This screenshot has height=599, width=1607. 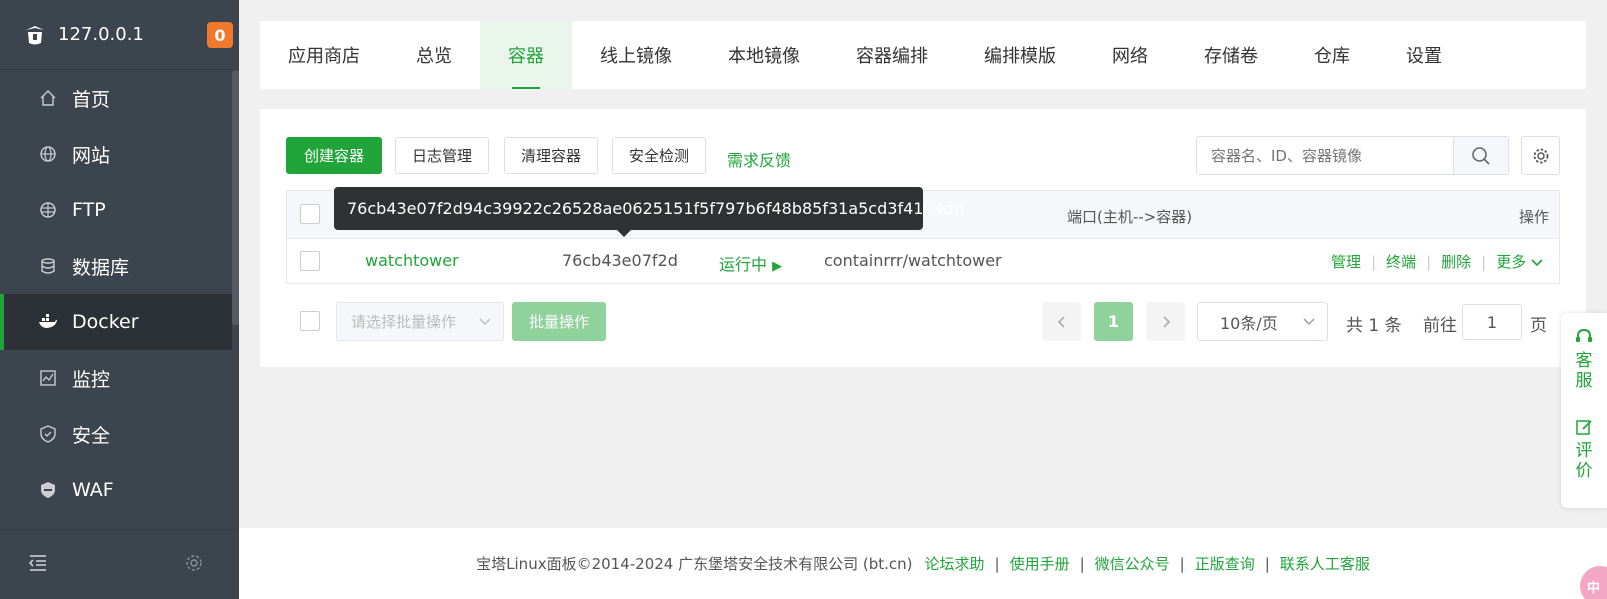 I want to click on notification-badge: 0, so click(x=220, y=35).